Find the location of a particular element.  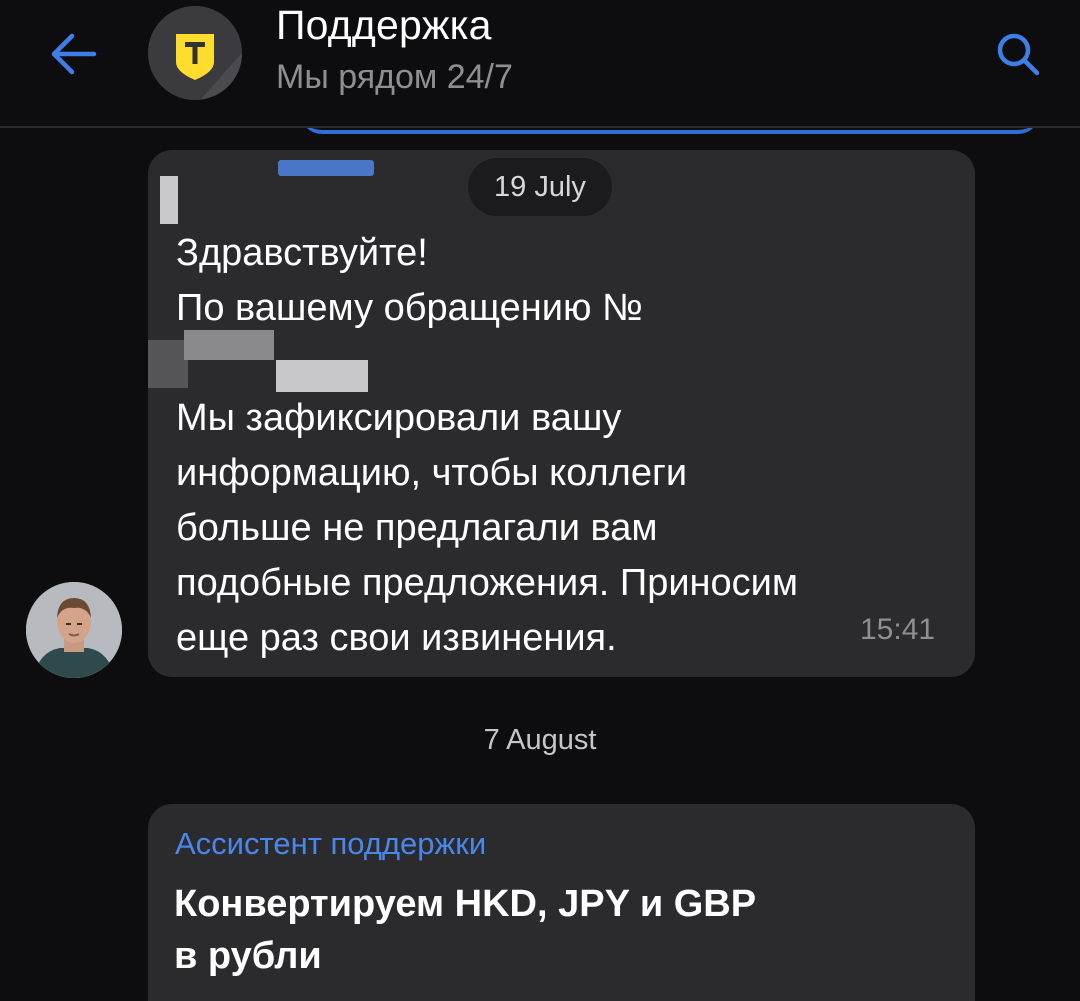

arrow-left-icon is located at coordinates (74, 54).